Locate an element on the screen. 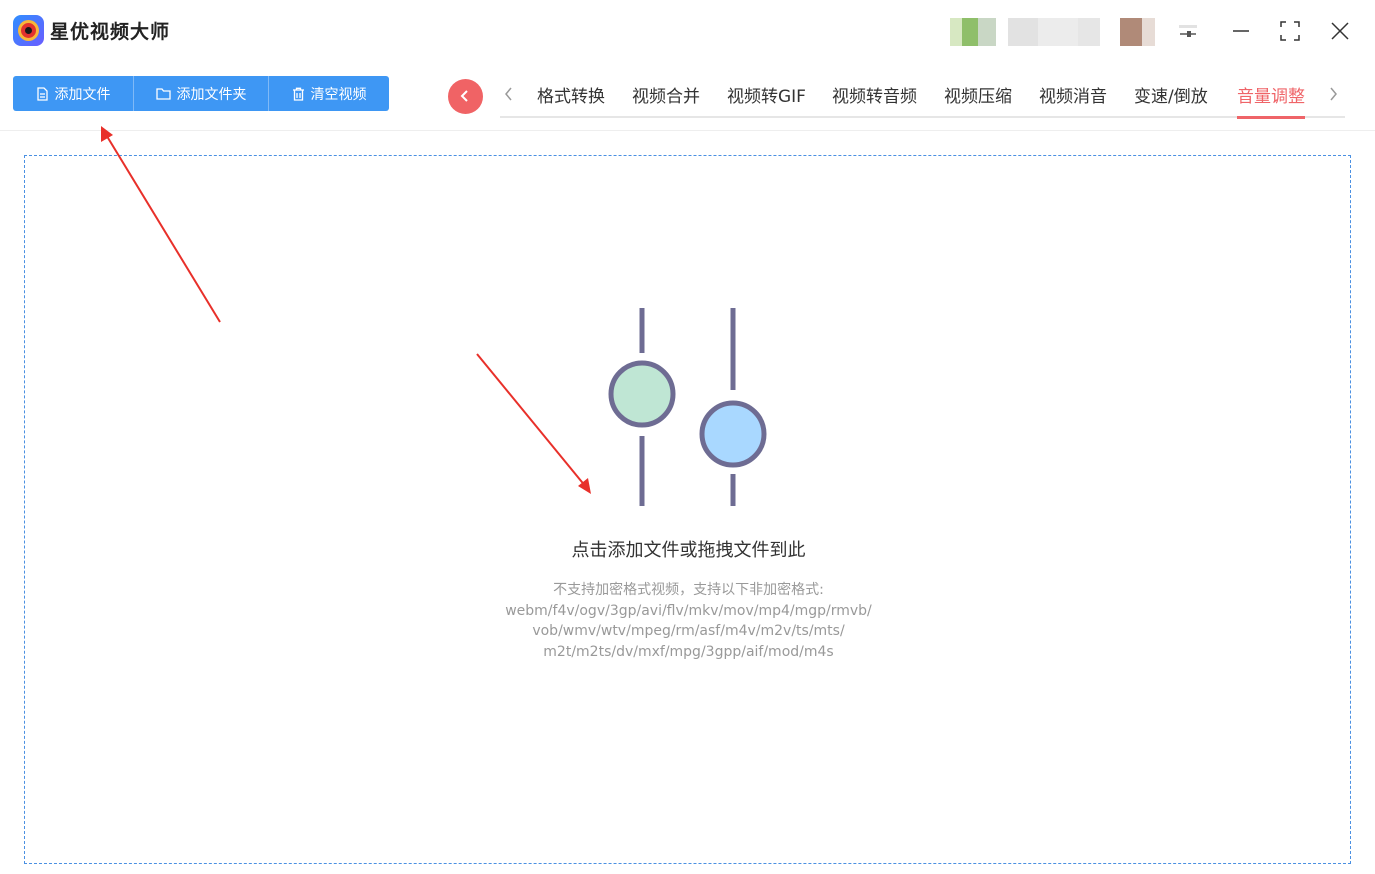  toolbar: 添加文件 添加文件夹 清空视频 is located at coordinates (201, 93).